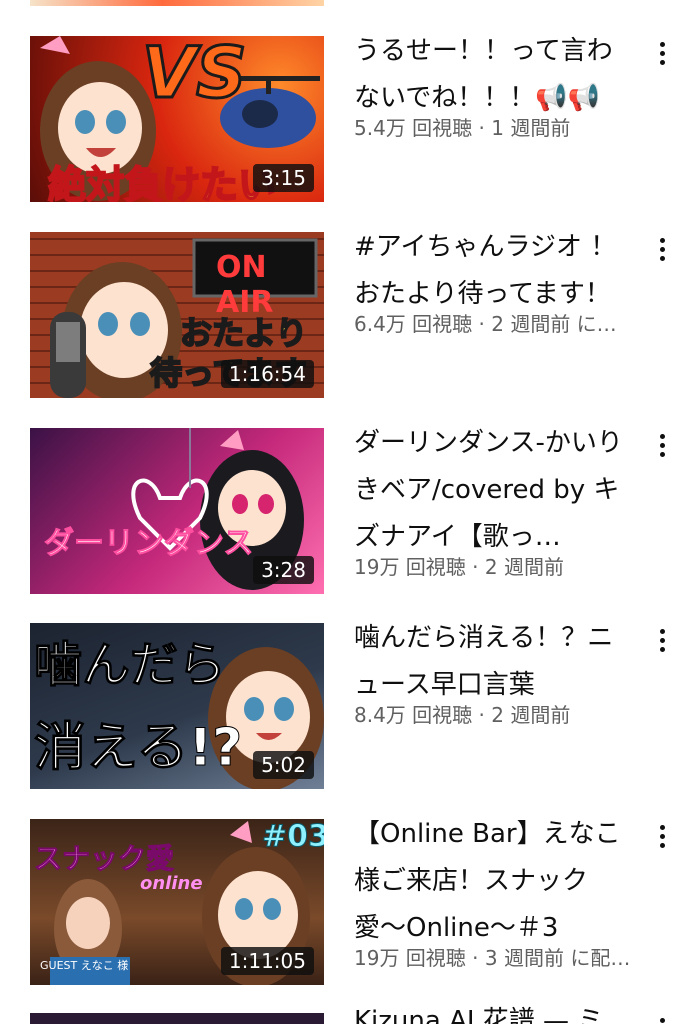 Image resolution: width=692 pixels, height=1024 pixels. Describe the element at coordinates (283, 765) in the screenshot. I see `video-duration: 5:02` at that location.